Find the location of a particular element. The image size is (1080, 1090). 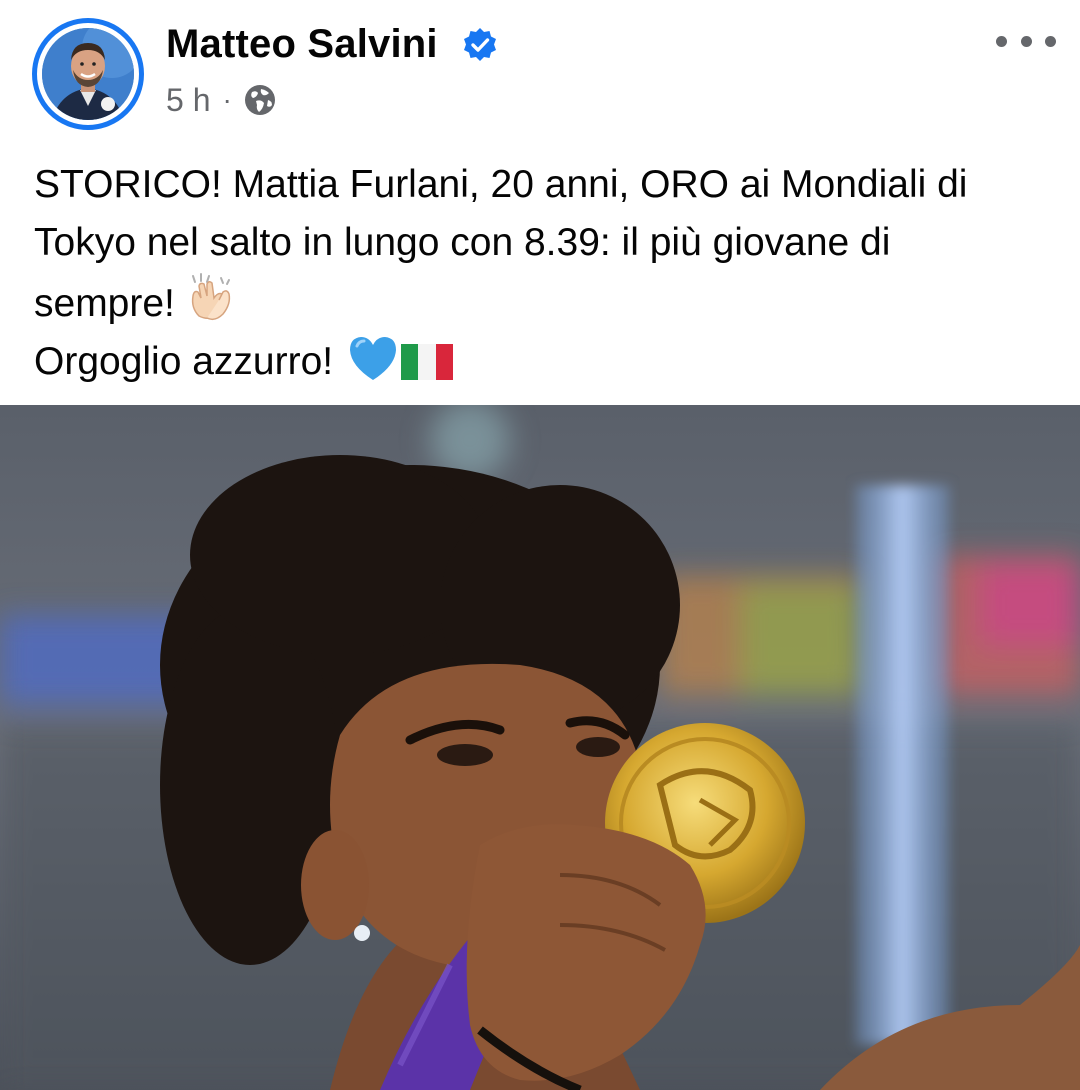

post-text-line-with-emoji: sempre! is located at coordinates (544, 302).